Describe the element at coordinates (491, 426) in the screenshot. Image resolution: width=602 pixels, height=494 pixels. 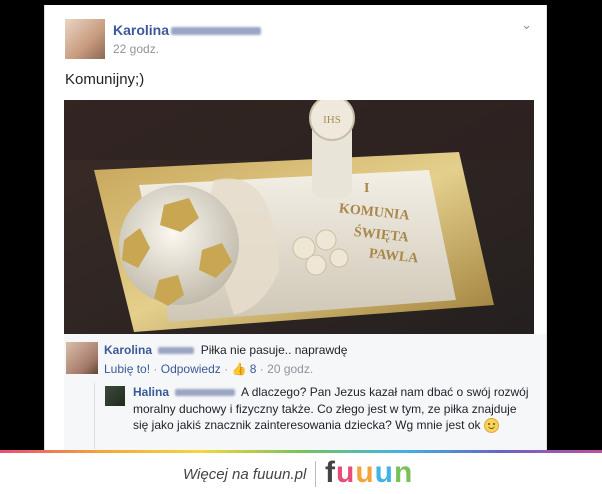
I see `smiley-emoji-icon` at that location.